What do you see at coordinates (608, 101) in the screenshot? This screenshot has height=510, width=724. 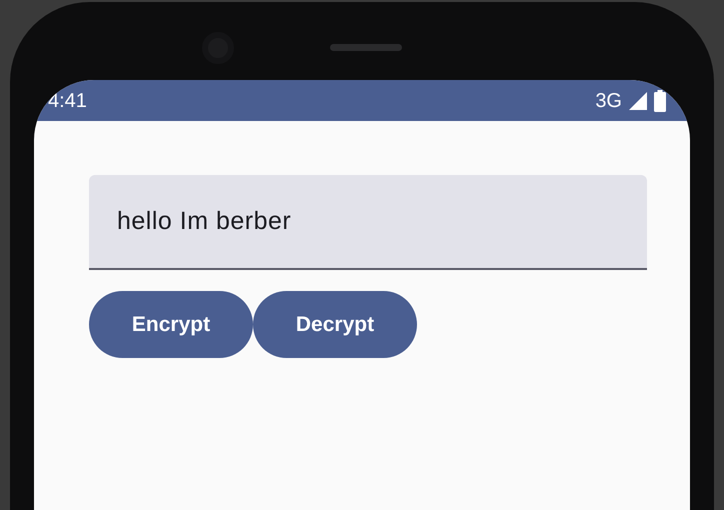 I see `network-type: 3G` at bounding box center [608, 101].